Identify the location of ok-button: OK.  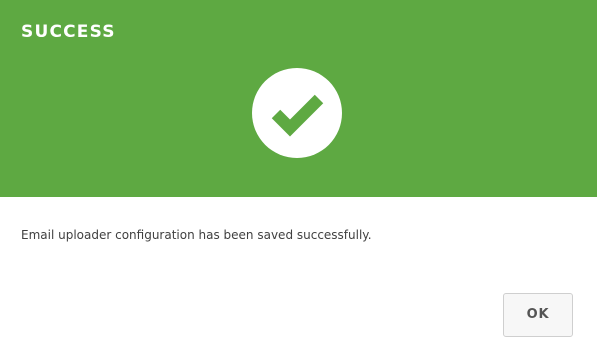
(538, 315).